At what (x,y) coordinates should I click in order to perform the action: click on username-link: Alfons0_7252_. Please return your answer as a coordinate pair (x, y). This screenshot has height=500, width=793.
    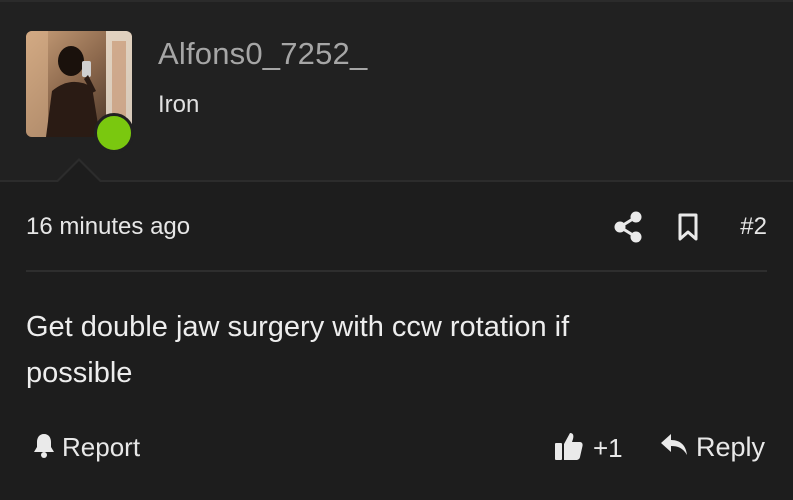
    Looking at the image, I should click on (262, 54).